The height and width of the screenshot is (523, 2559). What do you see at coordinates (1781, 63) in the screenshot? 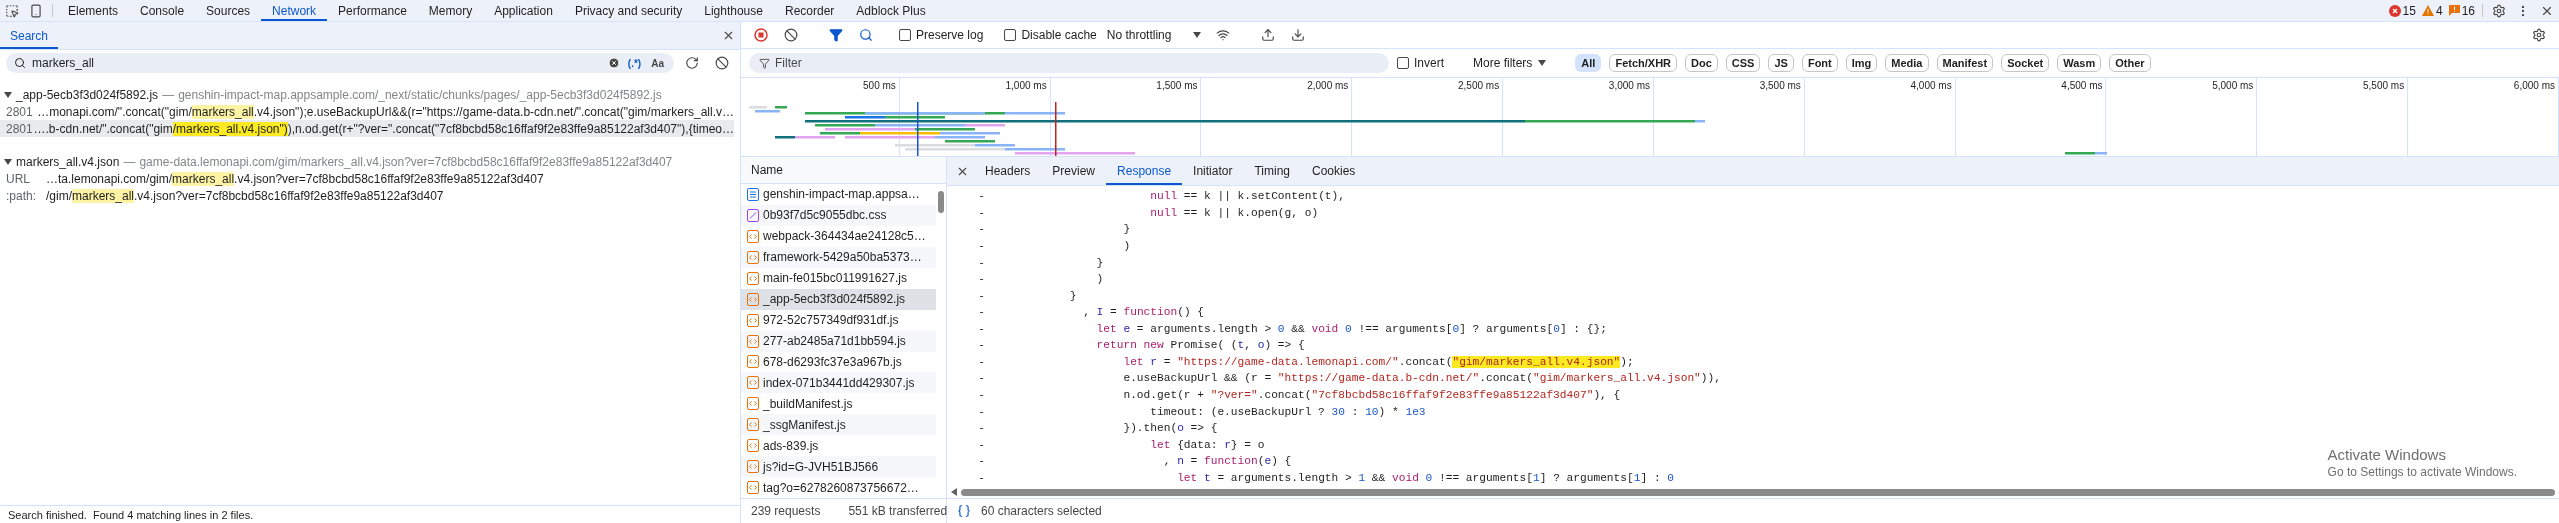
I see `type-filter-chip: JS` at bounding box center [1781, 63].